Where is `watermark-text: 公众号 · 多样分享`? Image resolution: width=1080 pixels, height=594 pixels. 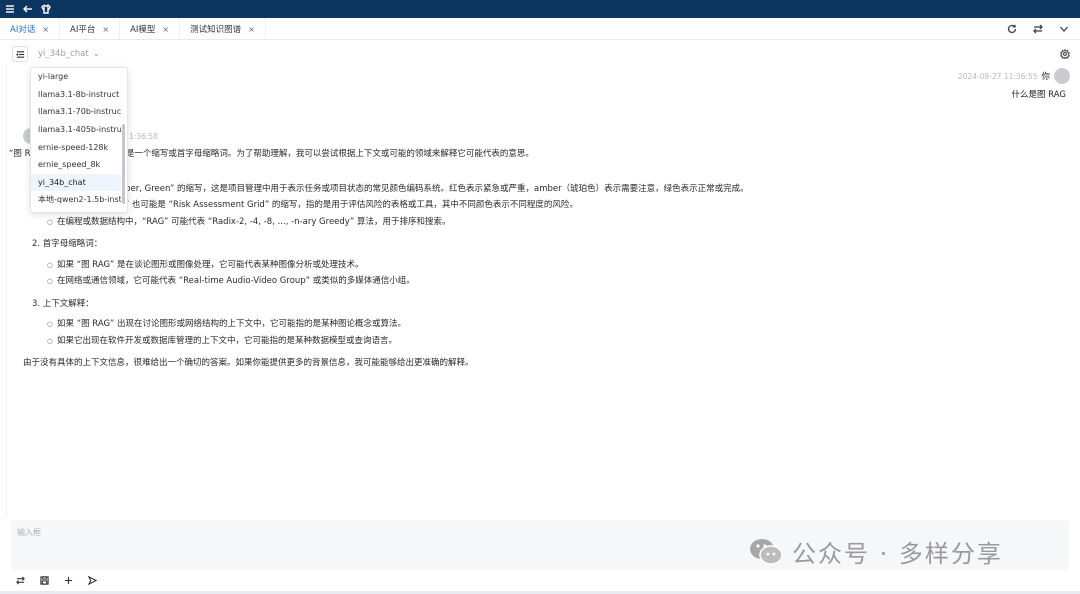 watermark-text: 公众号 · 多样分享 is located at coordinates (897, 554).